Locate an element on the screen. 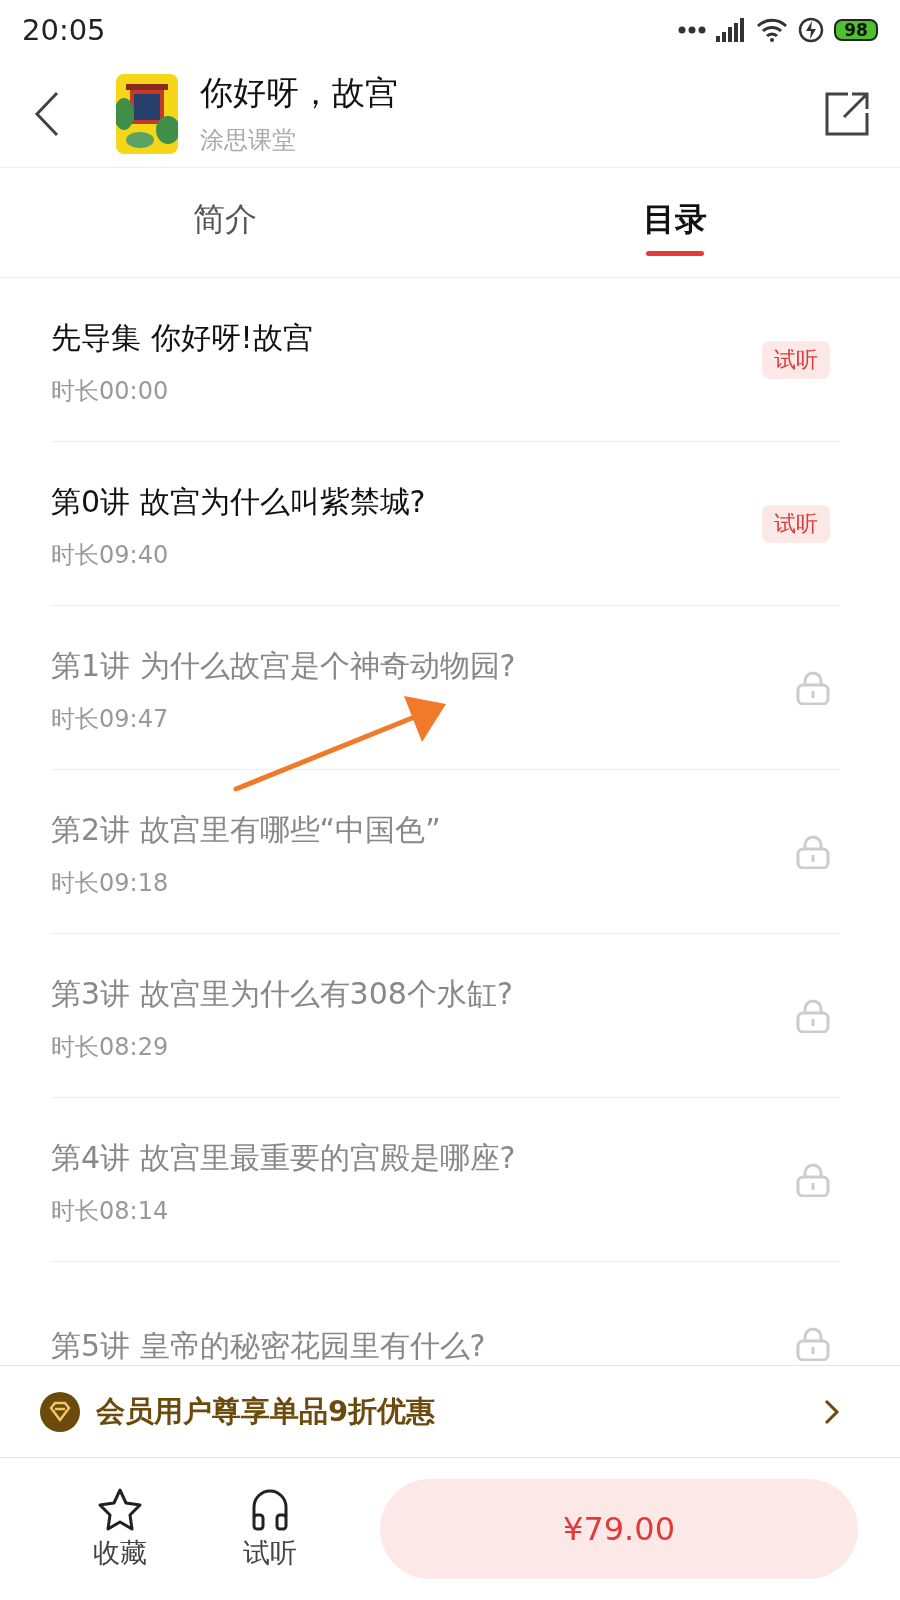 The height and width of the screenshot is (1600, 900). lesson-title: 第0讲 故宫为什么叫紫禁城? is located at coordinates (406, 502).